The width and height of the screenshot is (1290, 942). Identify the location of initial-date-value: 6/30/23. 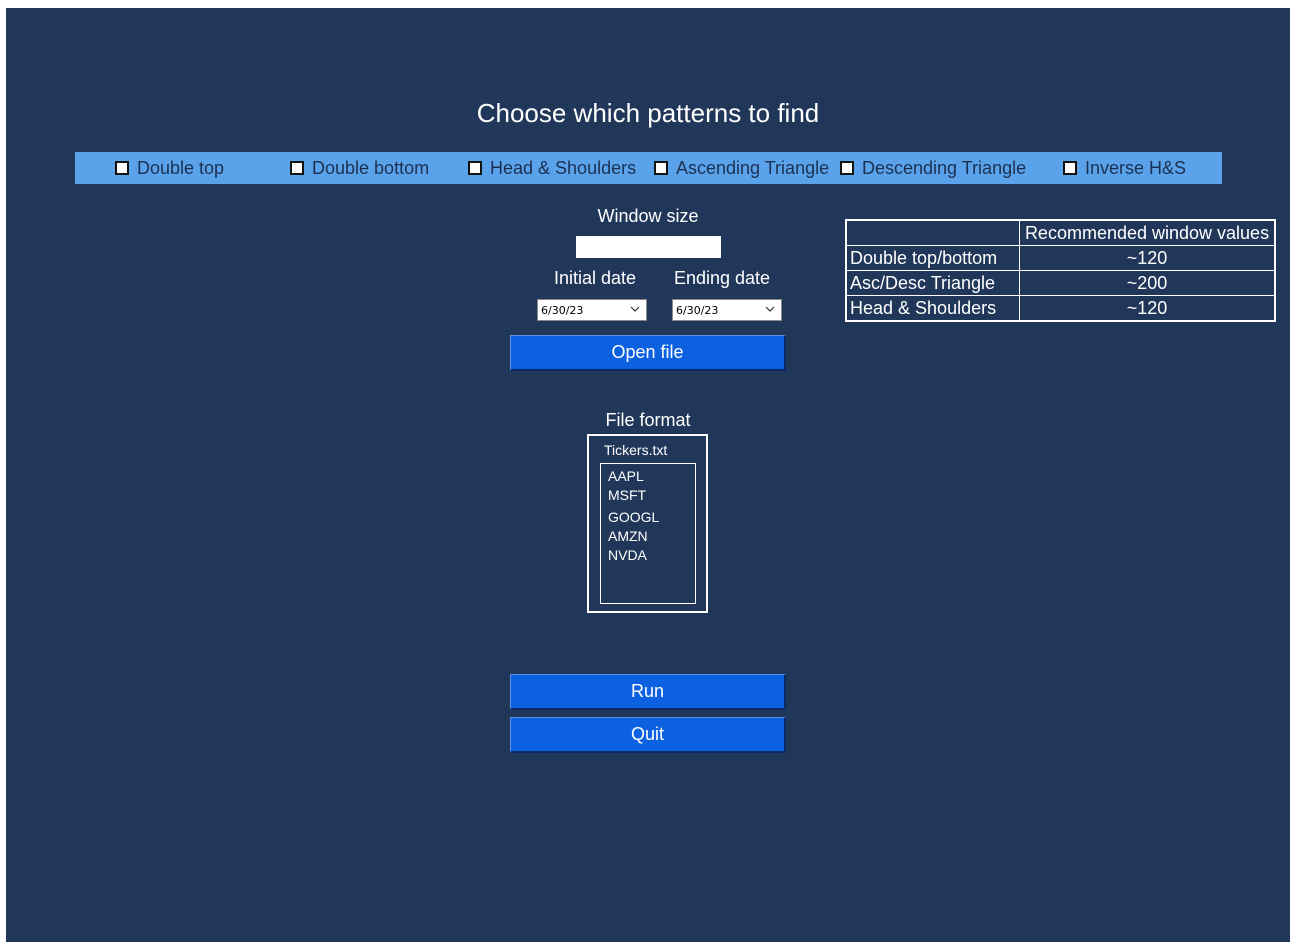
(562, 310).